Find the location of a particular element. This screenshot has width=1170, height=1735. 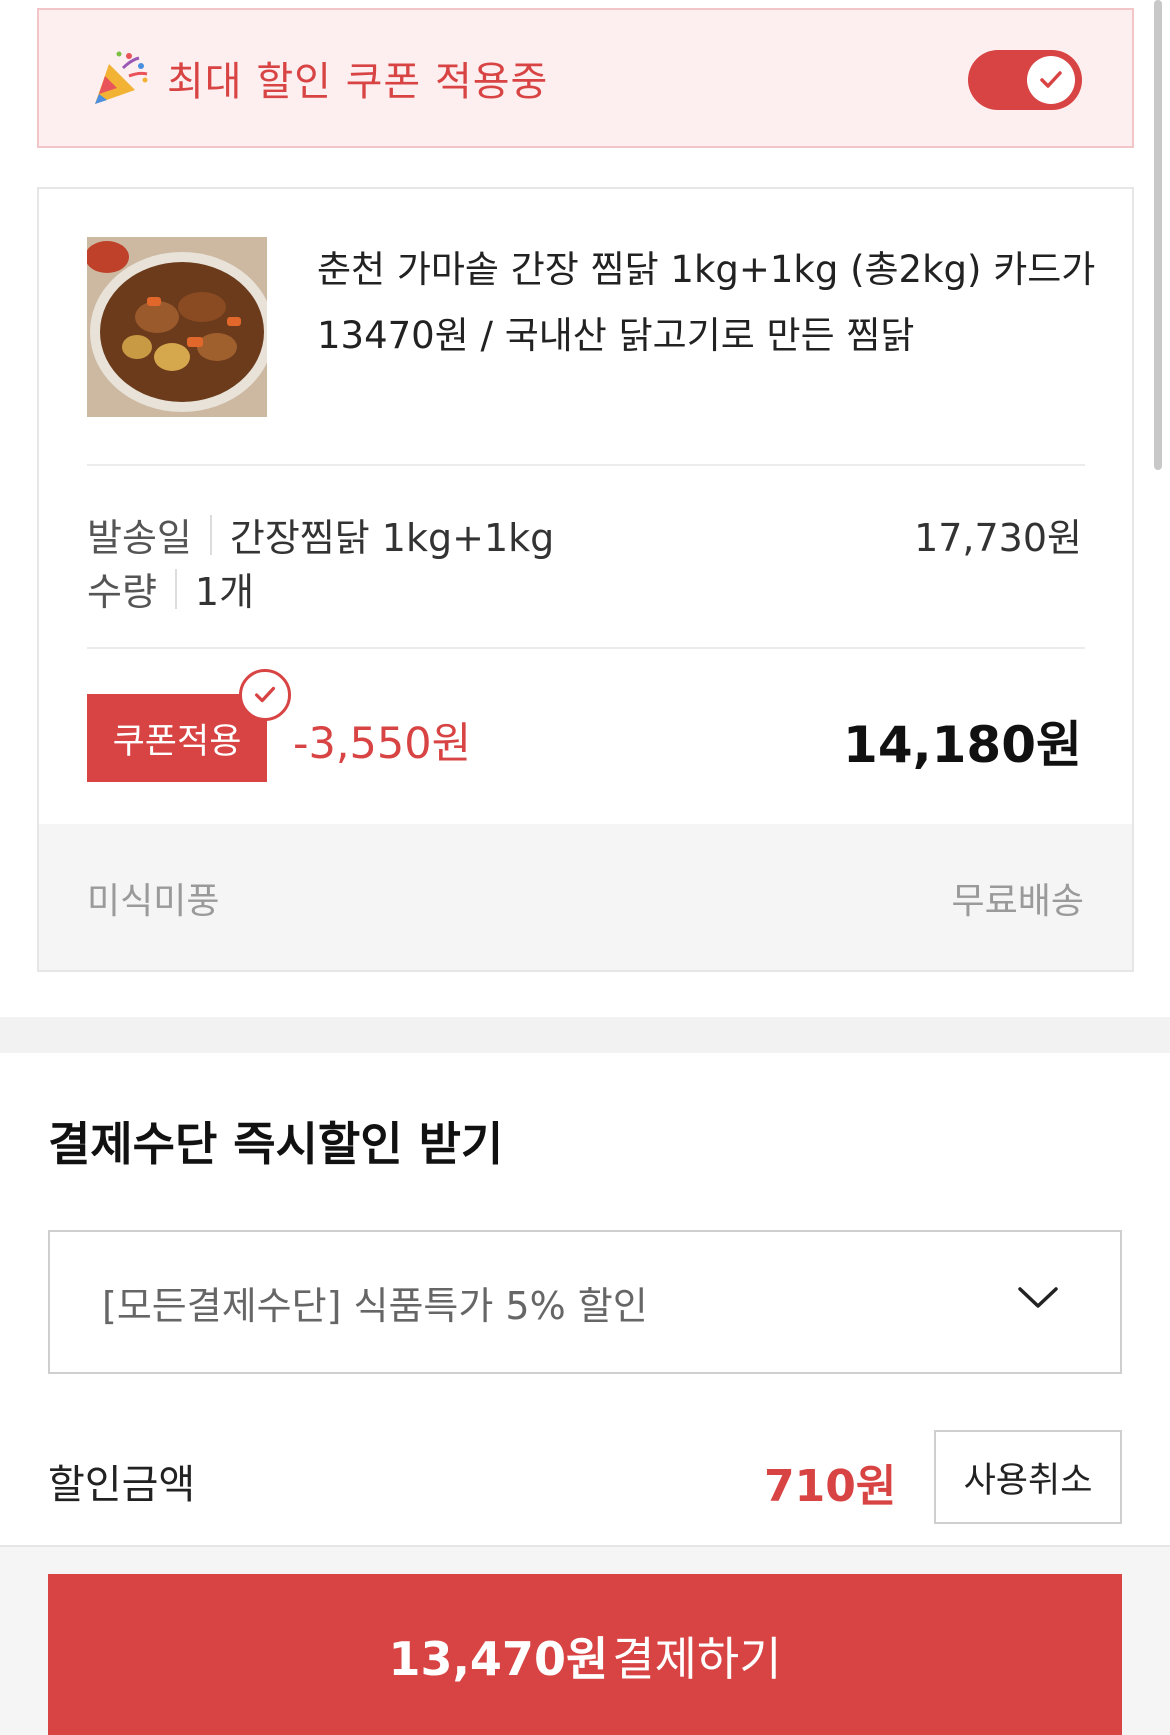

seller-footer: 미식미풍 무료배송 is located at coordinates (585, 897).